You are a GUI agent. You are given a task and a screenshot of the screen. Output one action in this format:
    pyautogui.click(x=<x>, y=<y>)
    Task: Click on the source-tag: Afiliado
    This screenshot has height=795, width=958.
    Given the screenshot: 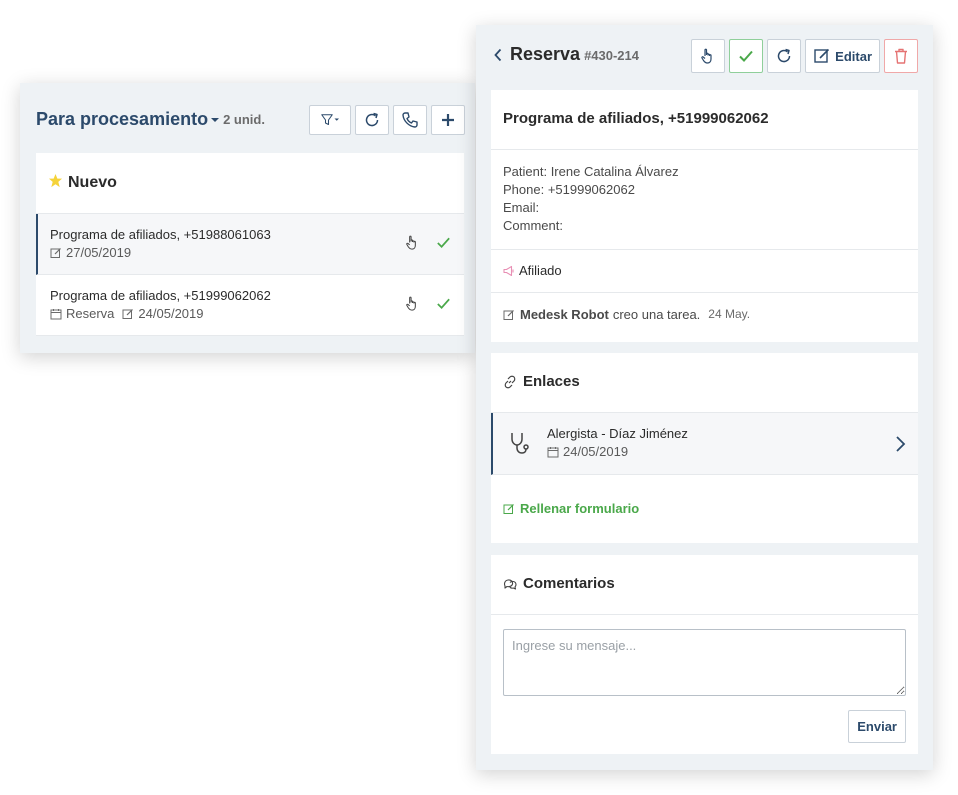 What is the action you would take?
    pyautogui.click(x=704, y=271)
    